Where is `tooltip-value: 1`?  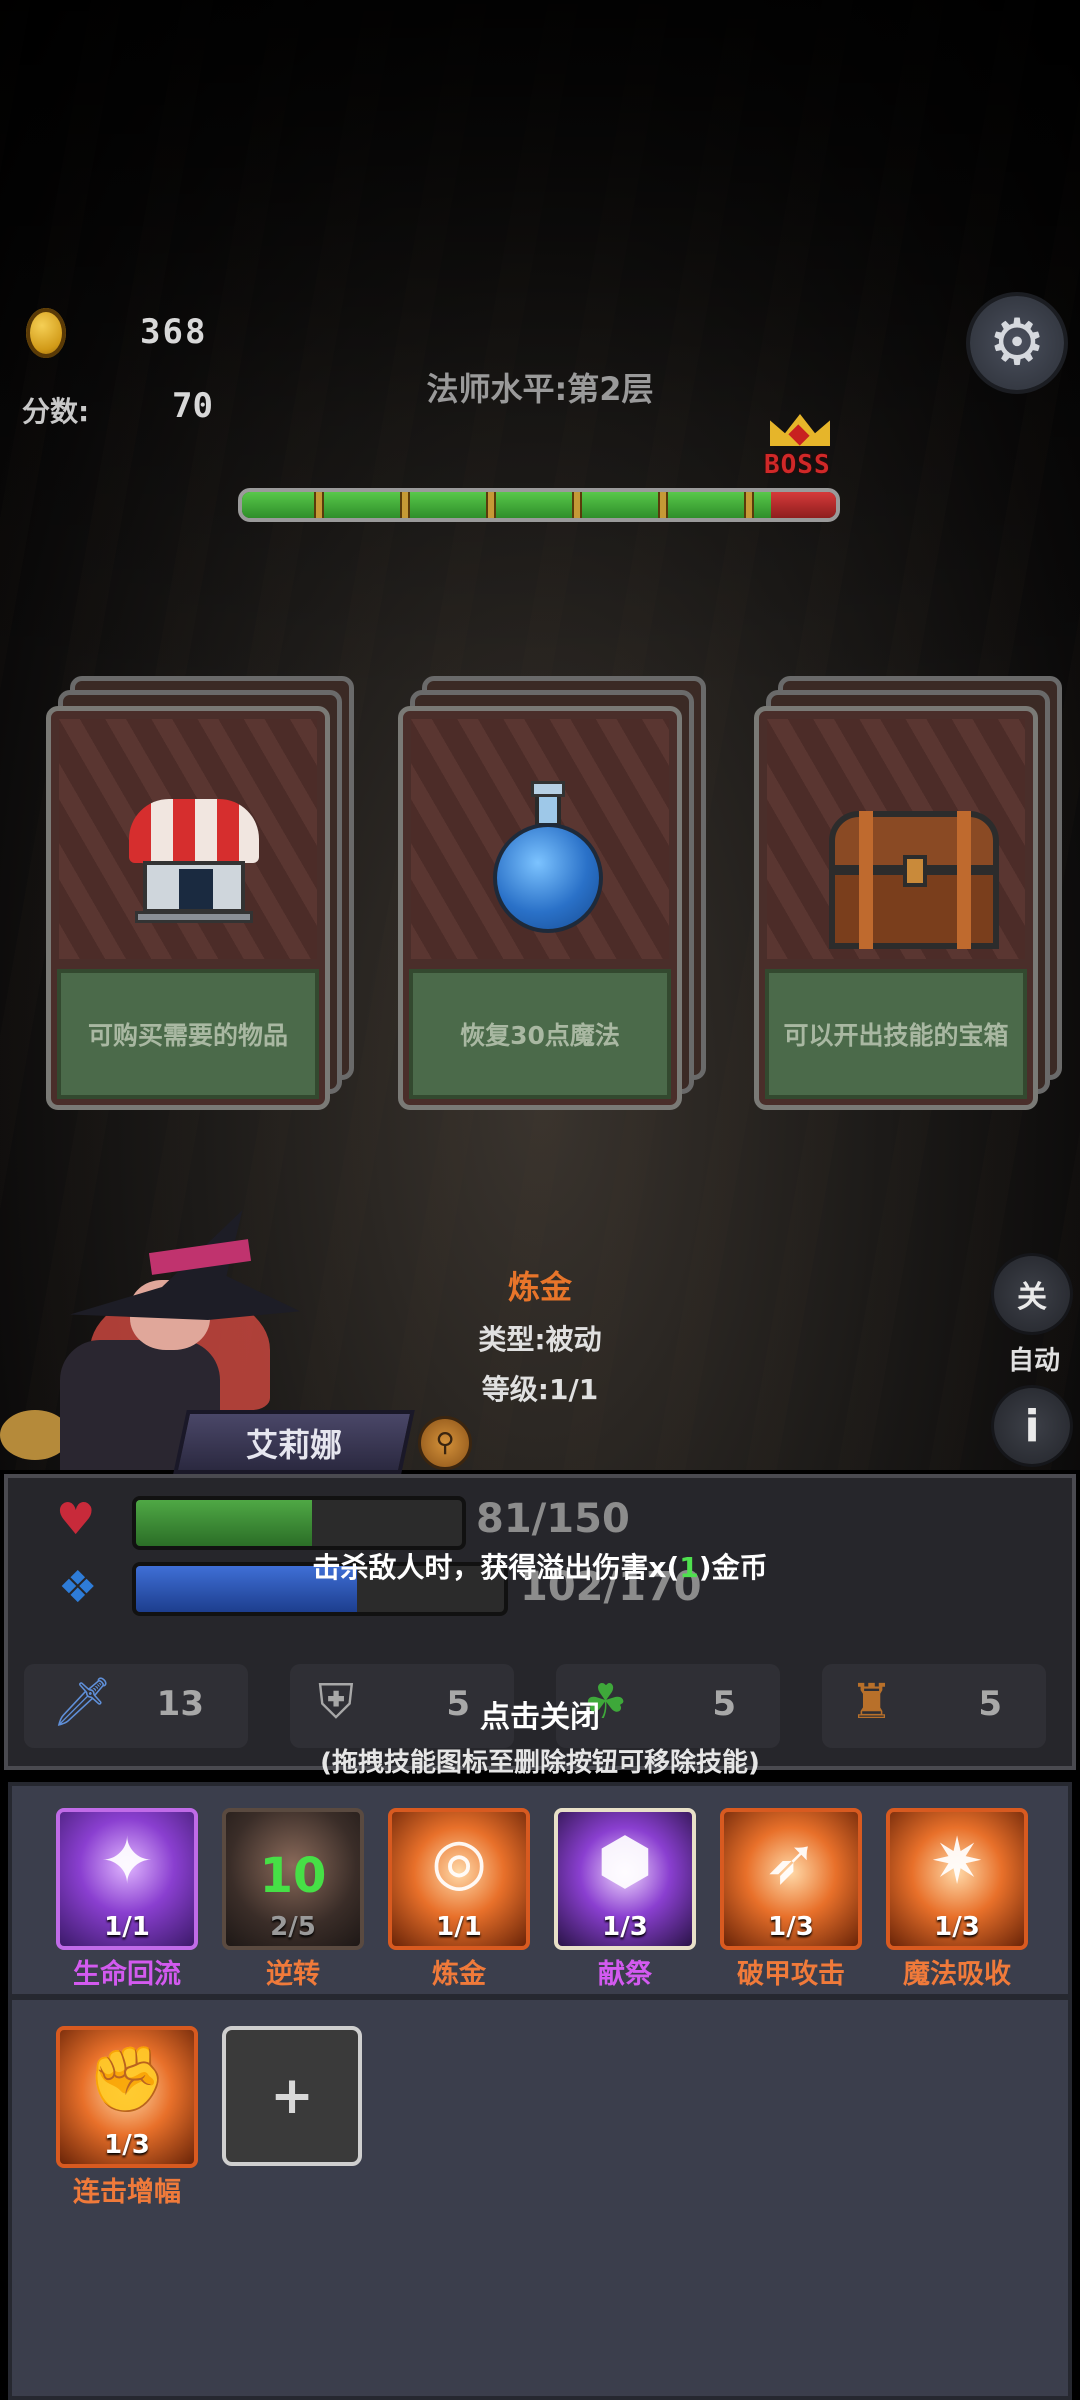
tooltip-value: 1 is located at coordinates (689, 1567).